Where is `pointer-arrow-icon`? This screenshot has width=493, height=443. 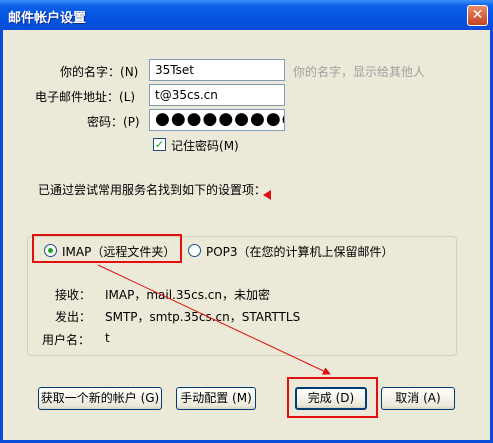
pointer-arrow-icon is located at coordinates (267, 195).